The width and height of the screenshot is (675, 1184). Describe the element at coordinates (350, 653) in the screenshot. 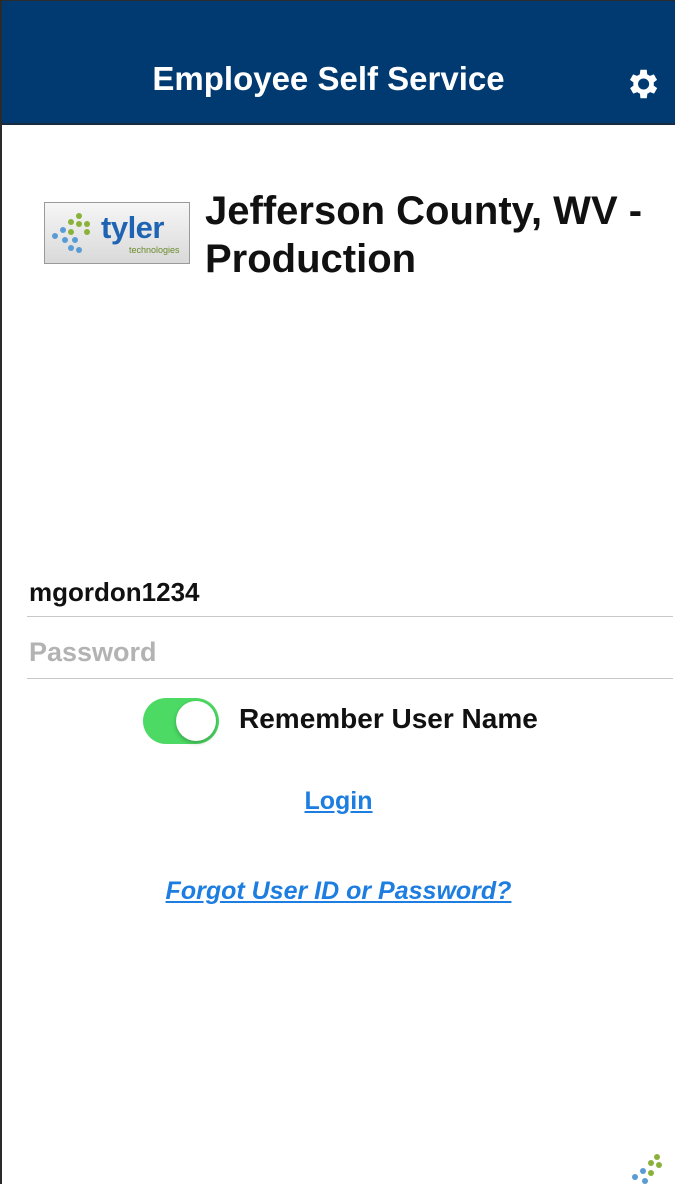

I see `password-input` at that location.